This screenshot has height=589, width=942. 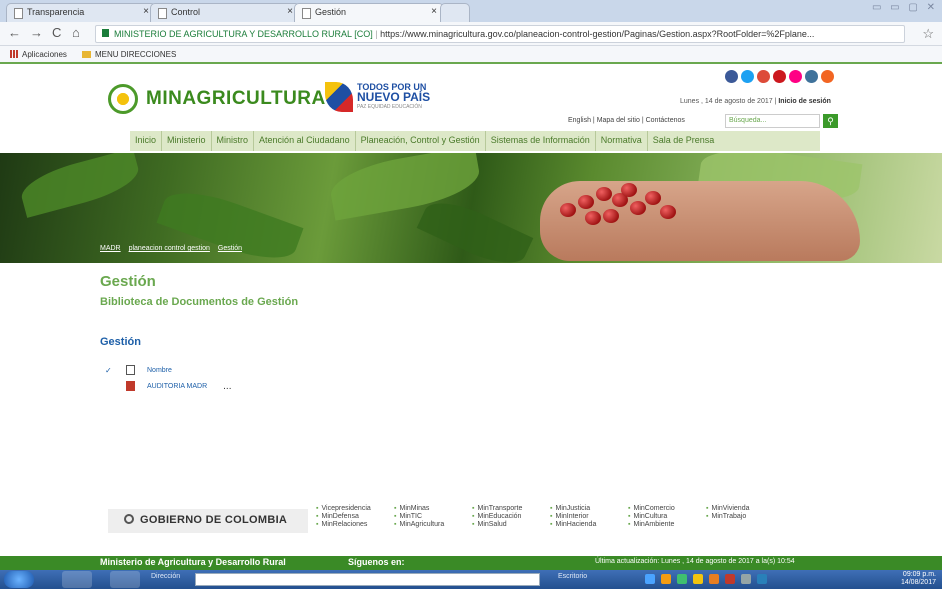 What do you see at coordinates (233, 141) in the screenshot?
I see `nav-ministro: Ministro` at bounding box center [233, 141].